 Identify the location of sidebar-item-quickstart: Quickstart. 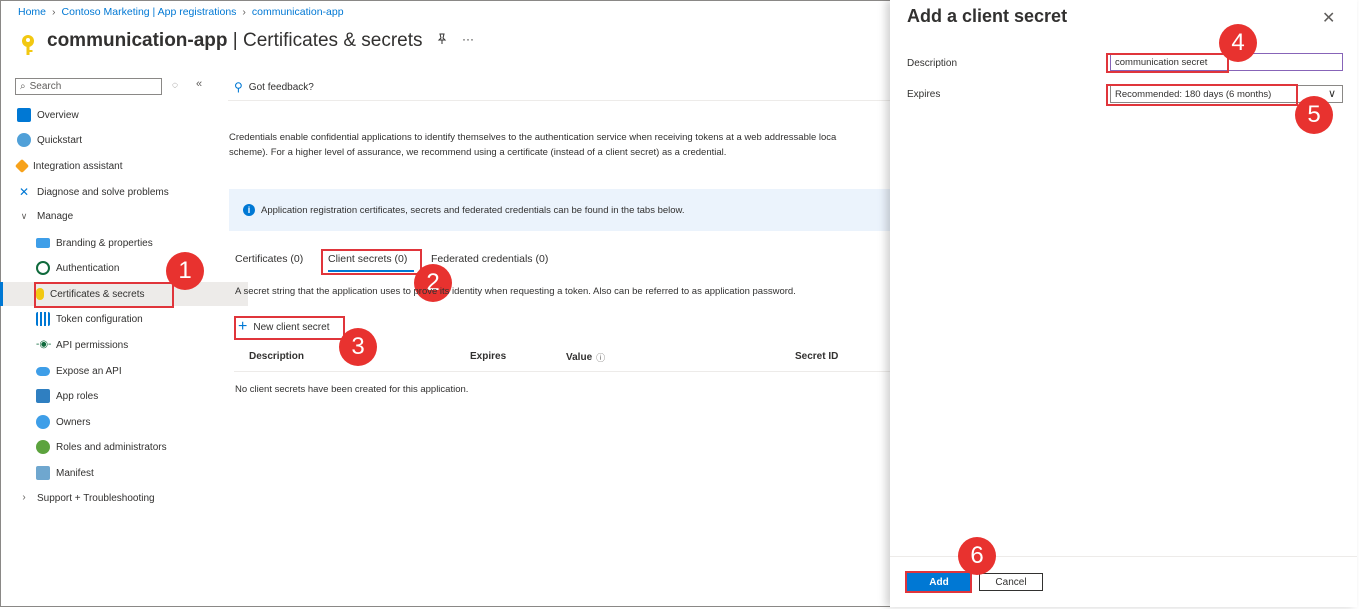
(114, 140).